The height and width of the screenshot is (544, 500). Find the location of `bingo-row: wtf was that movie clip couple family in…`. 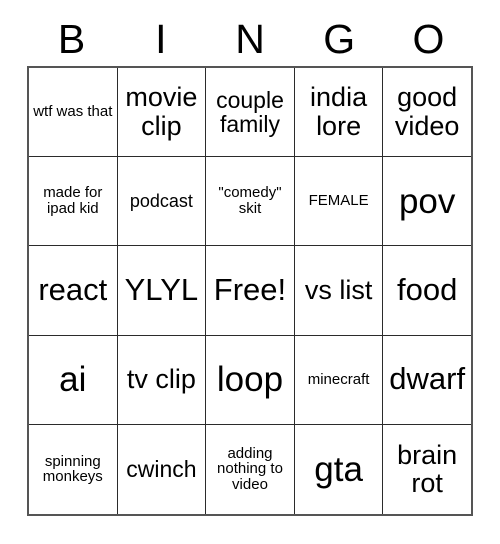

bingo-row: wtf was that movie clip couple family in… is located at coordinates (250, 113).